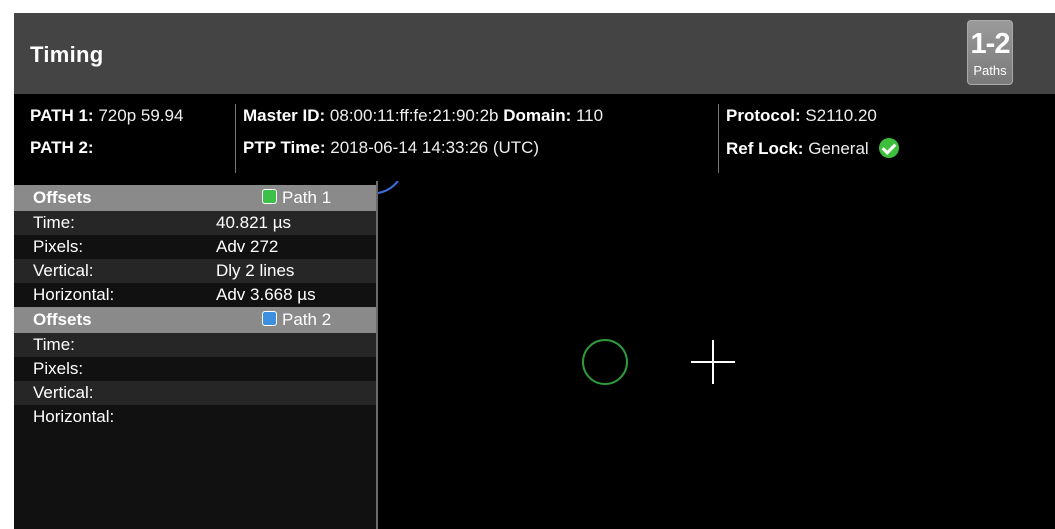  I want to click on table-row: Horizontal: Adv 3.668 µs, so click(195, 295).